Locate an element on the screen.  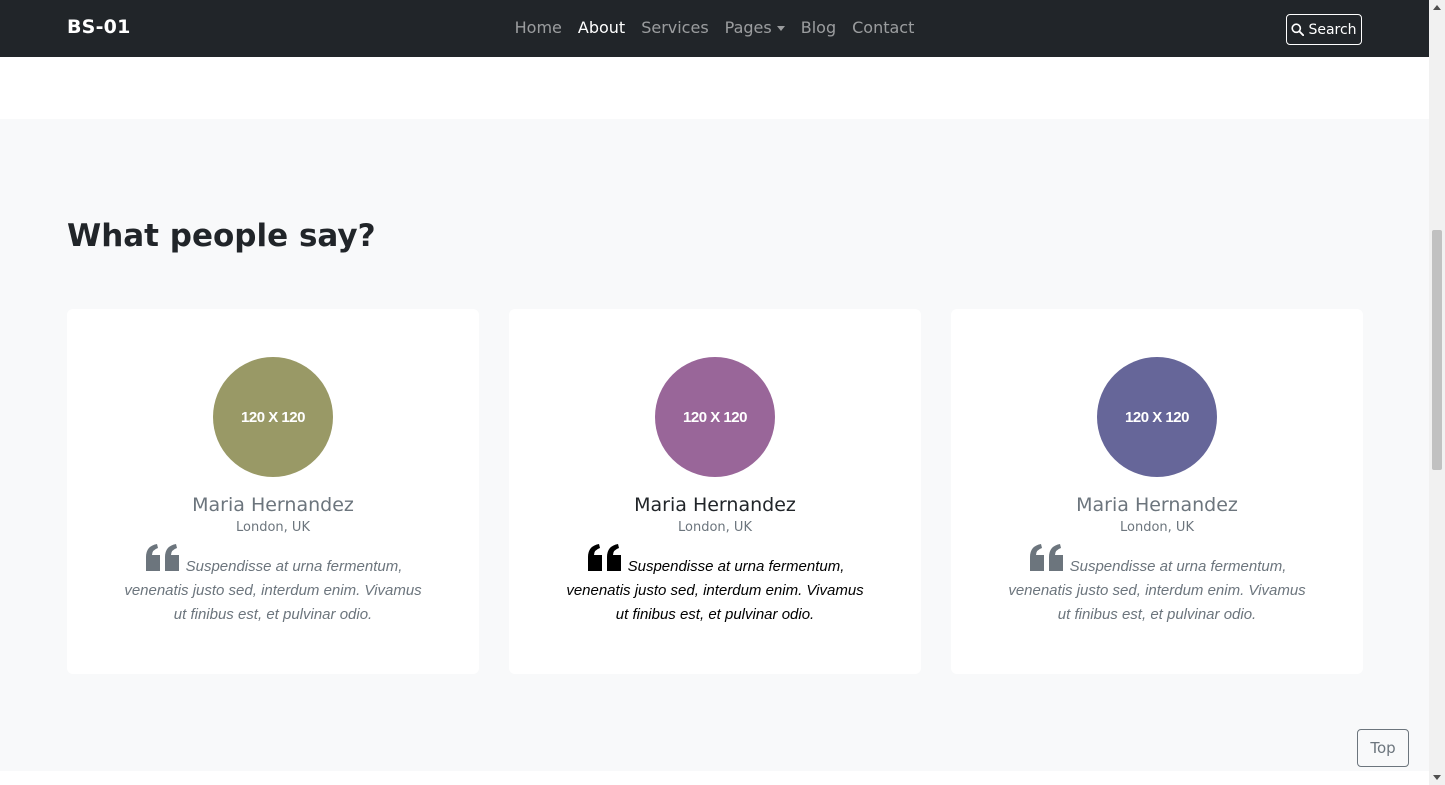
nav-contact: Contact is located at coordinates (883, 27).